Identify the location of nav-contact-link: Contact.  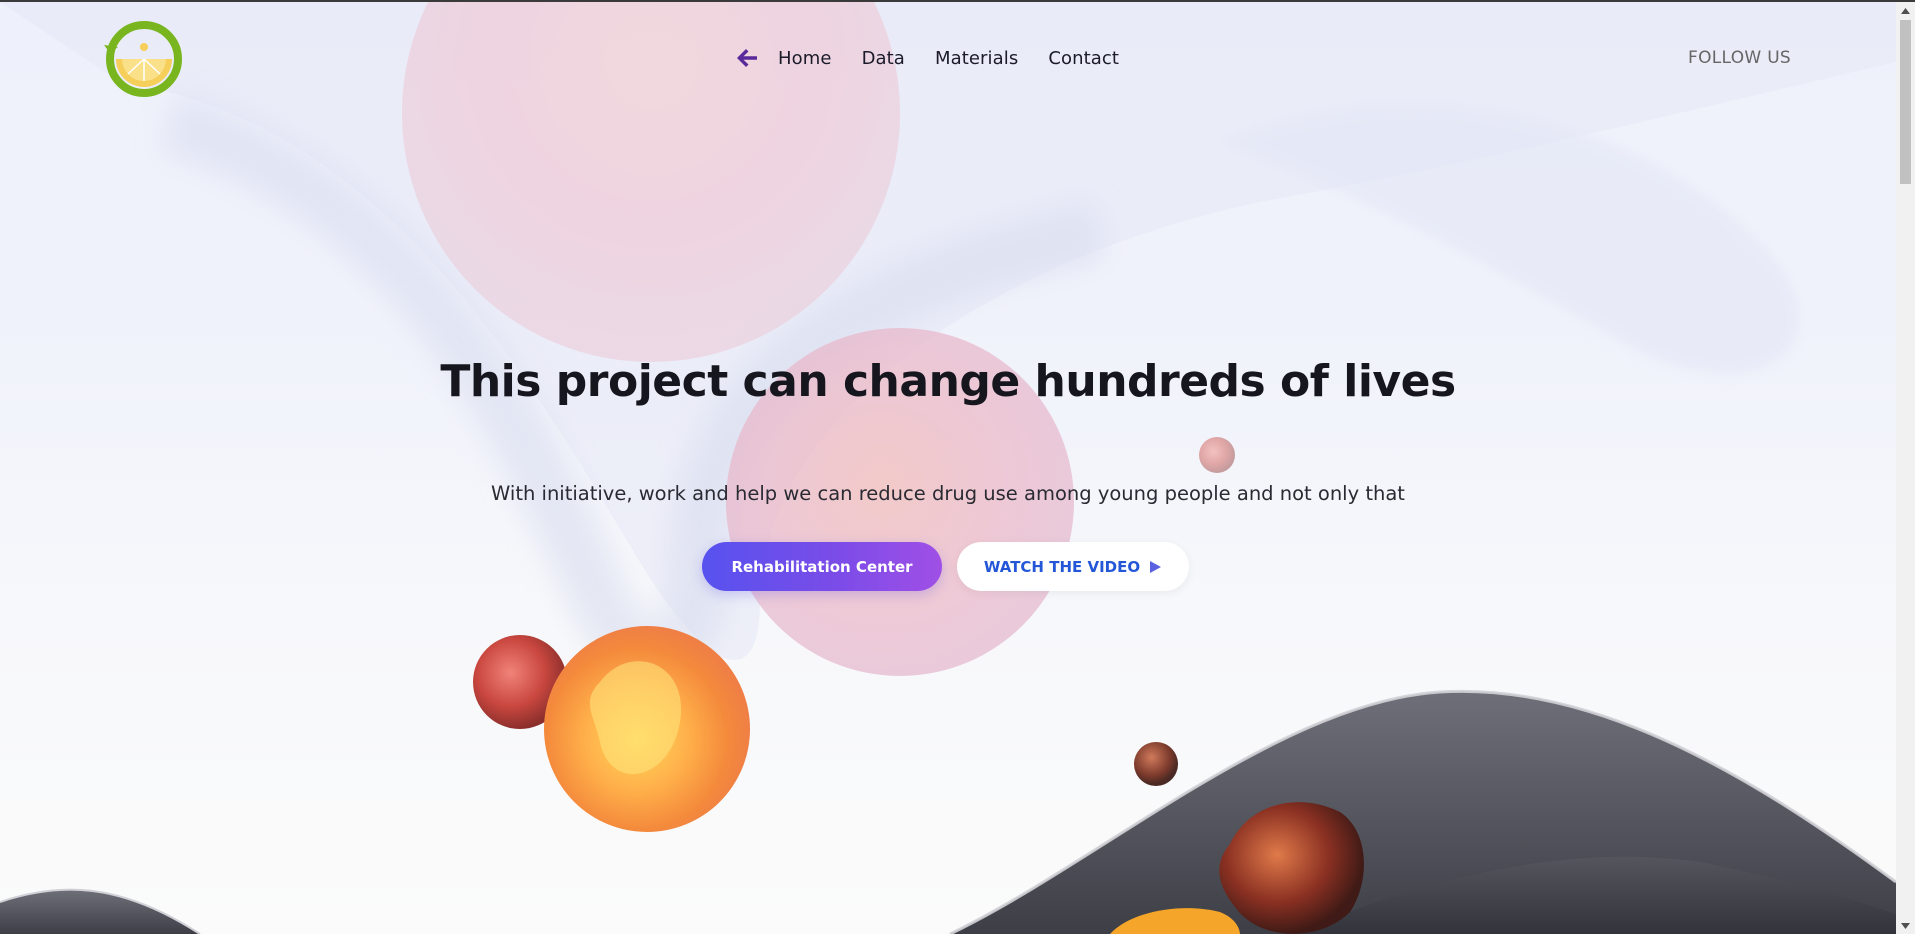
(1083, 58).